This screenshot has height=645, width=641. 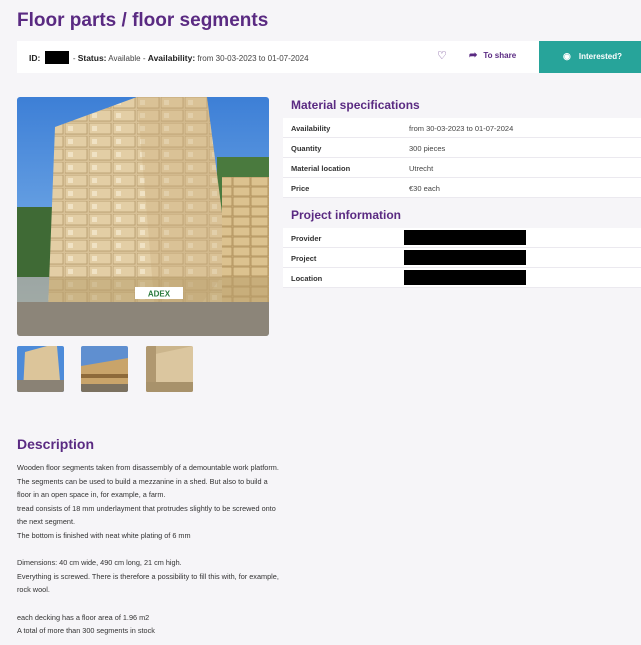 What do you see at coordinates (159, 294) in the screenshot?
I see `brand-label: ADEX` at bounding box center [159, 294].